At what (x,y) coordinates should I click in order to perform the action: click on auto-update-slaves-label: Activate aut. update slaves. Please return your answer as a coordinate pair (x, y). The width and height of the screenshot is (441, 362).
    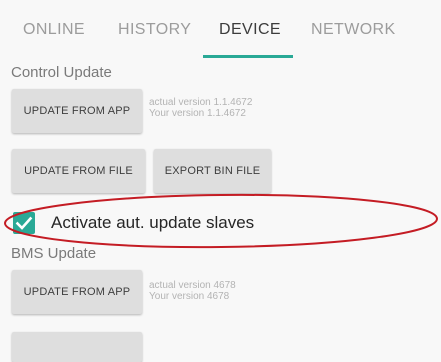
    Looking at the image, I should click on (152, 223).